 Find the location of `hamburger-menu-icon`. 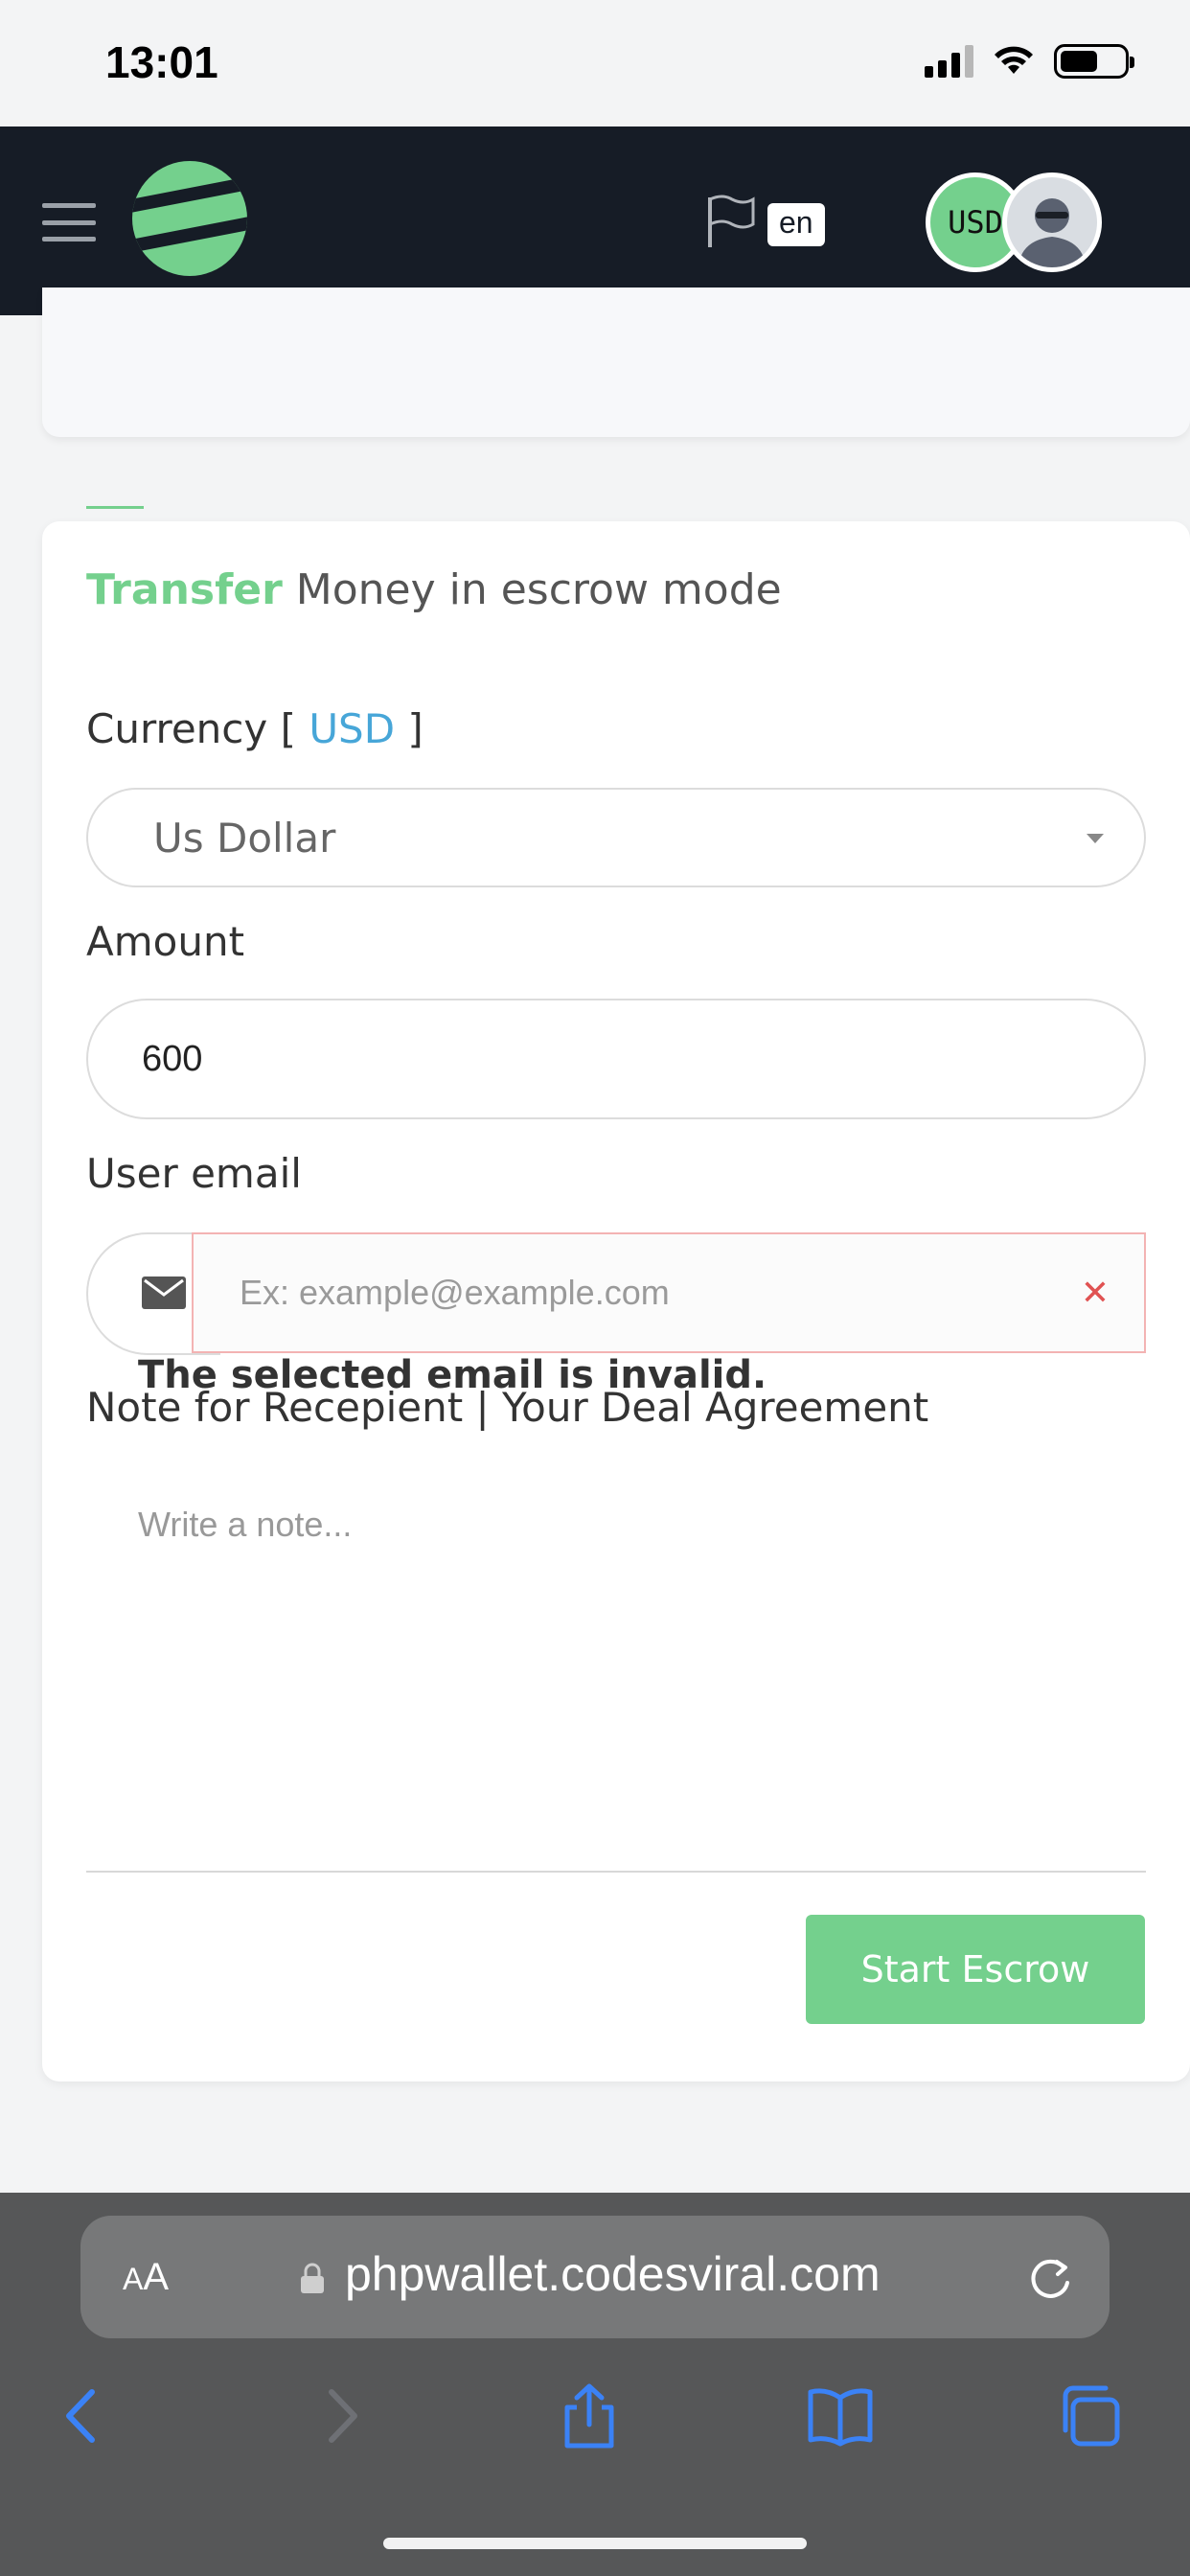

hamburger-menu-icon is located at coordinates (69, 222).